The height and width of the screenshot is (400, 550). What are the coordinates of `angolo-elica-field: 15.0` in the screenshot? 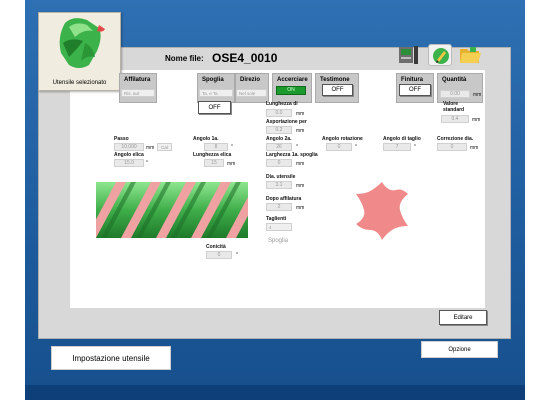 It's located at (129, 163).